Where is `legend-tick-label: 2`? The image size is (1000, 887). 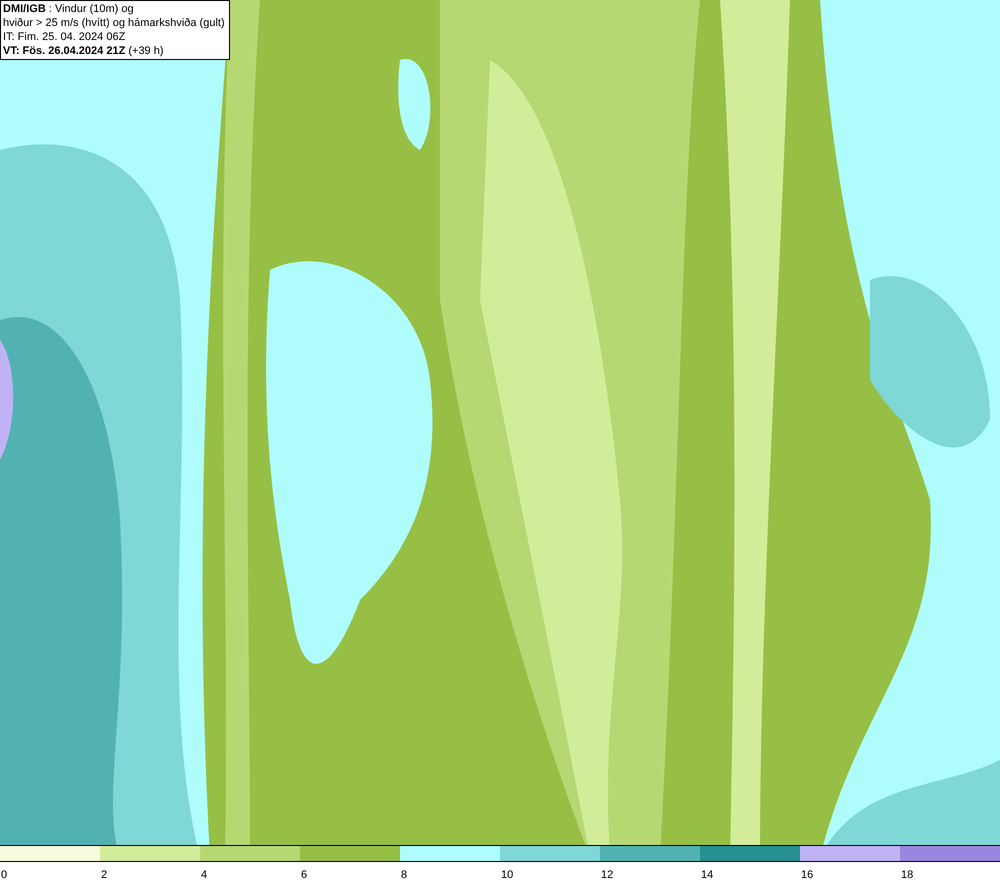
legend-tick-label: 2 is located at coordinates (104, 875).